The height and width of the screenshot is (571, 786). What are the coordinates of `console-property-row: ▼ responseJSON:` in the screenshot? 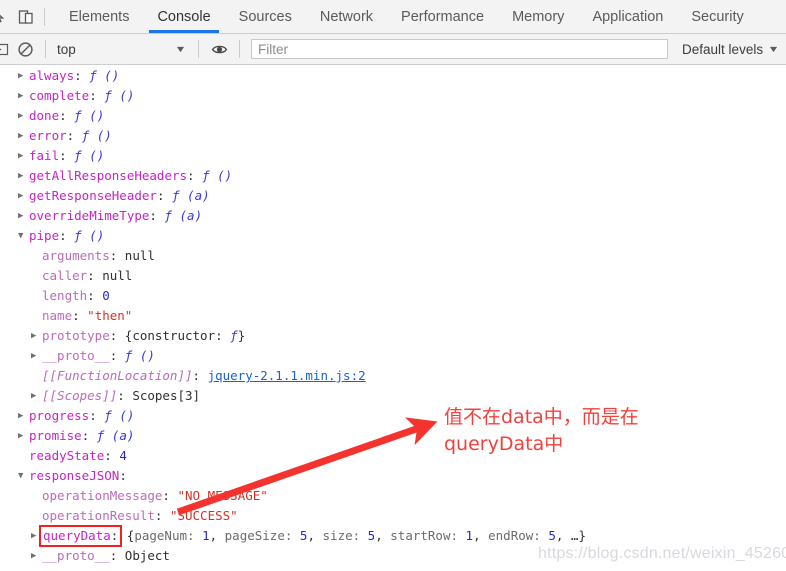 It's located at (393, 476).